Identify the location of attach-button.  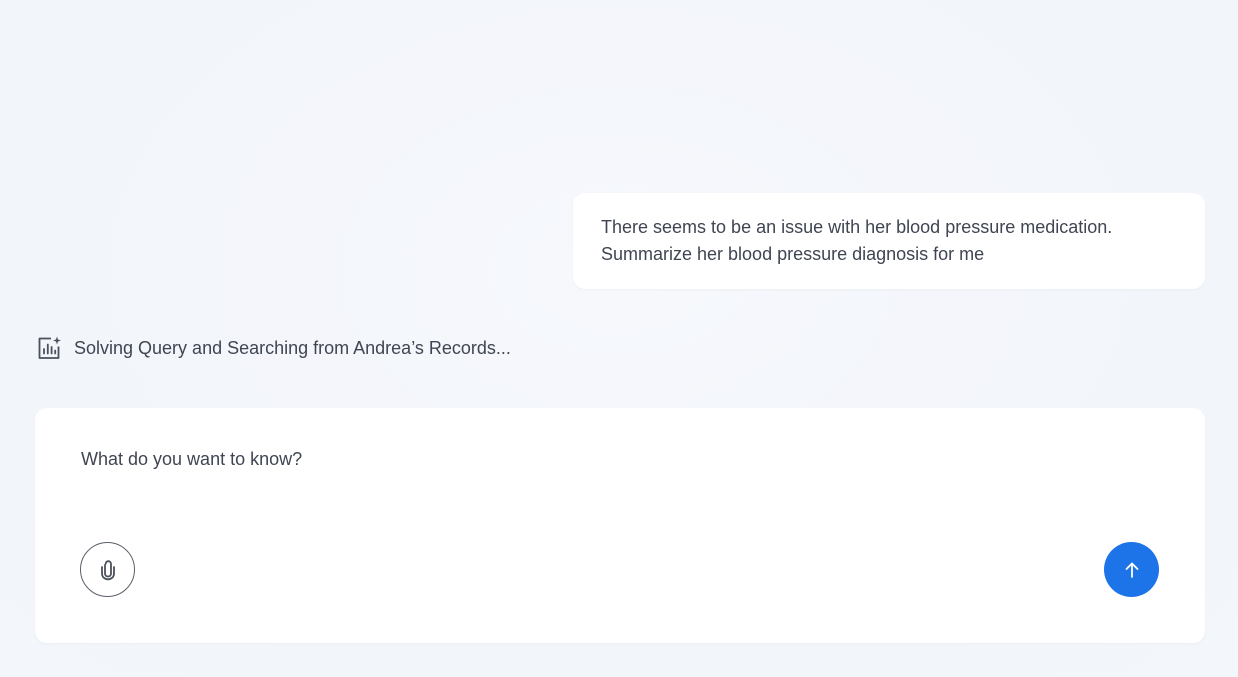
(107, 569).